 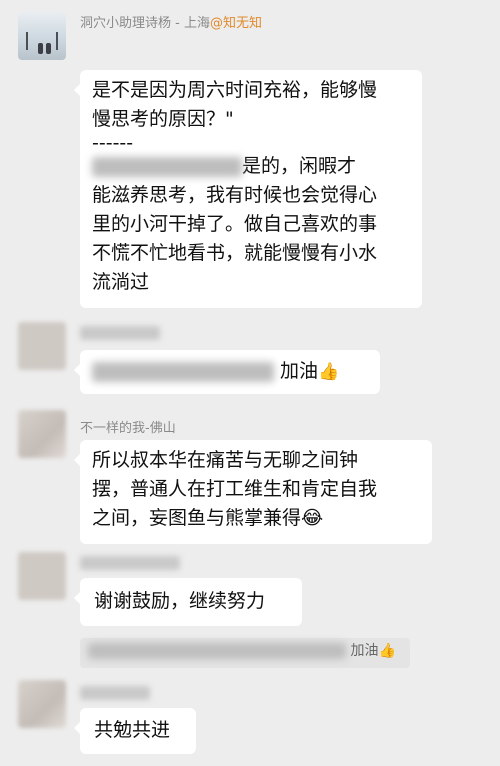 What do you see at coordinates (235, 253) in the screenshot?
I see `message-line: 不慌不忙地看书，就能慢慢有小水` at bounding box center [235, 253].